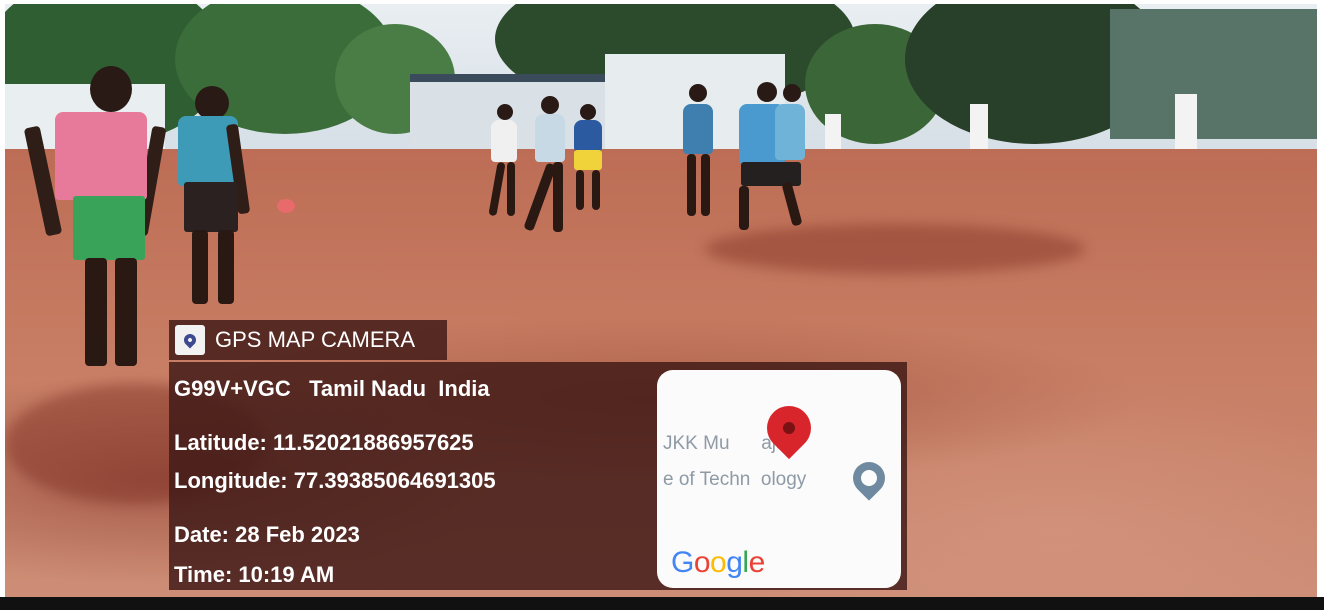 This screenshot has width=1324, height=610. What do you see at coordinates (1186, 124) in the screenshot?
I see `pillar` at bounding box center [1186, 124].